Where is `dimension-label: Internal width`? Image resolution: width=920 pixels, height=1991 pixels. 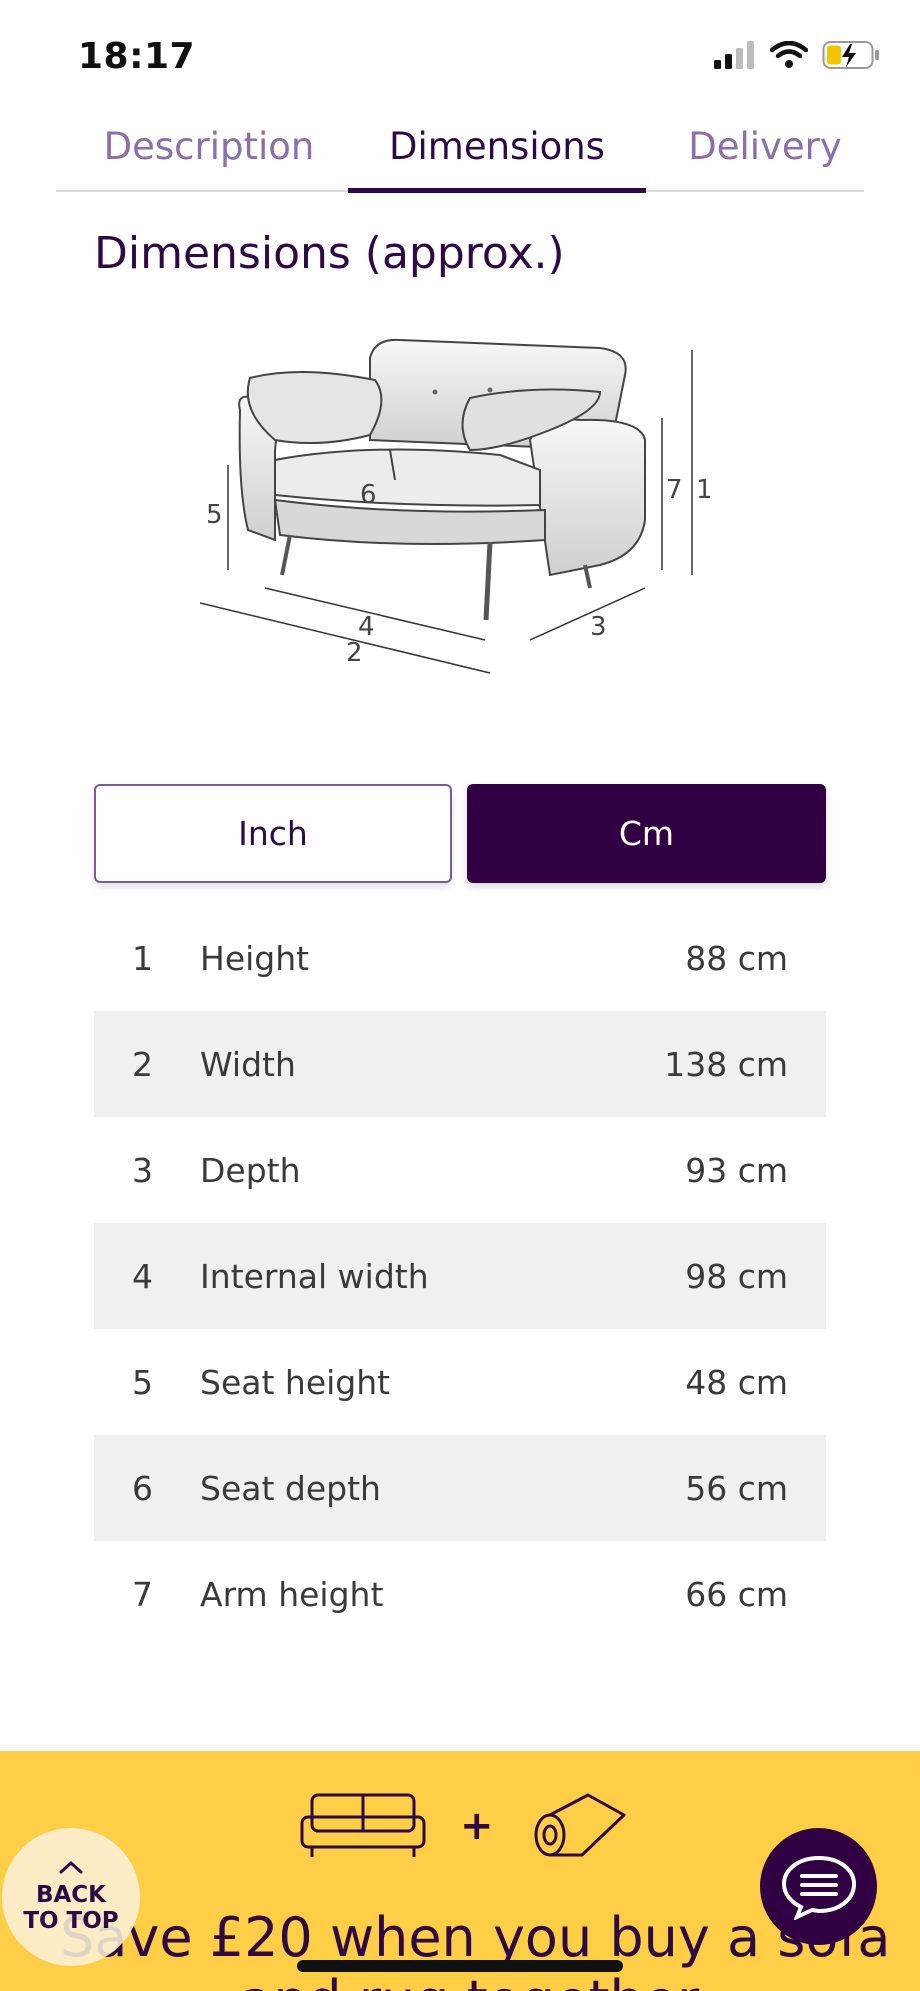
dimension-label: Internal width is located at coordinates (314, 1276).